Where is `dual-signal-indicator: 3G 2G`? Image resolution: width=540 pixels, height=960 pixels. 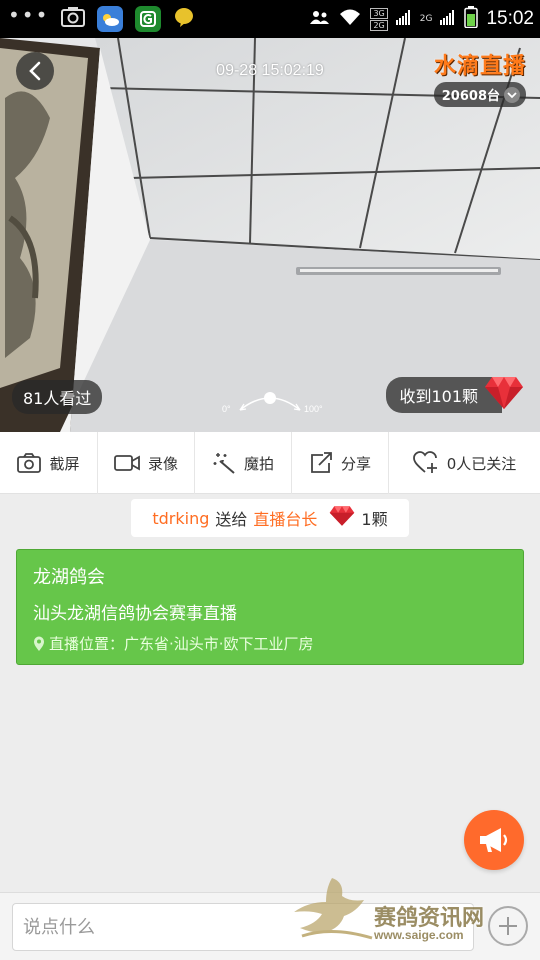
dual-signal-indicator: 3G 2G is located at coordinates (379, 19).